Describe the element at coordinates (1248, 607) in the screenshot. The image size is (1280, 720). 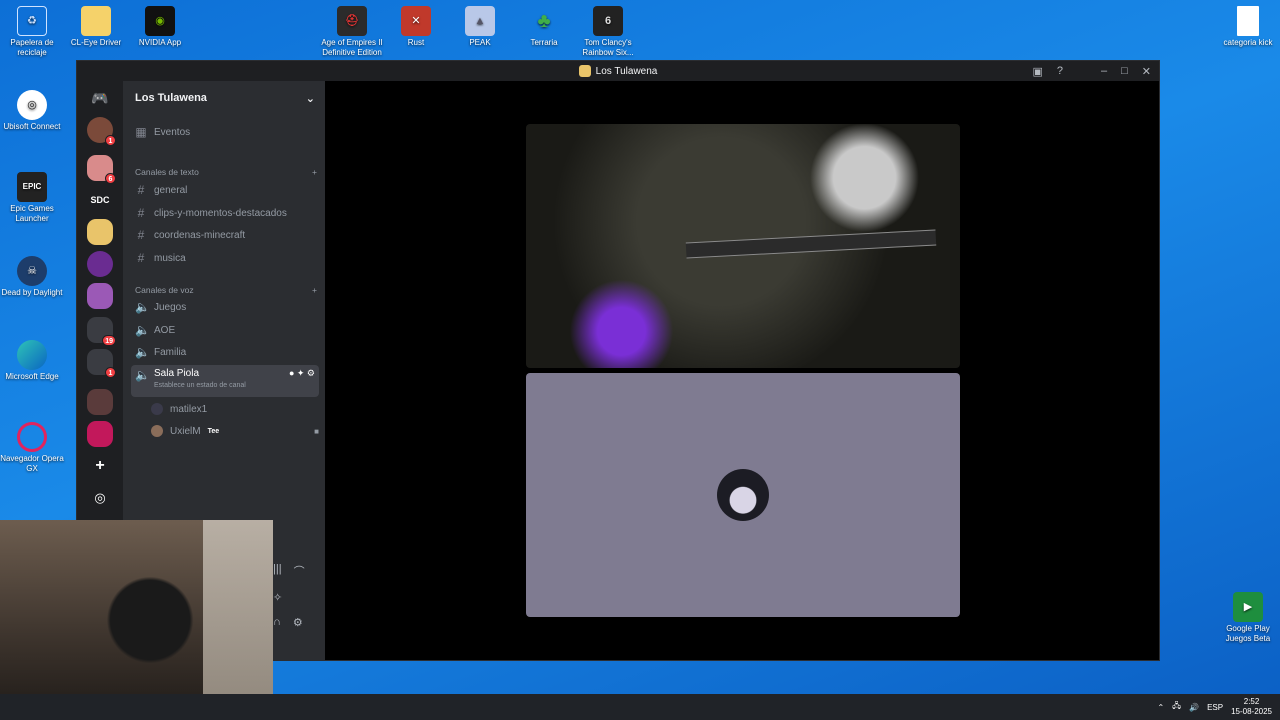
I see `google-play-games-icon: ▶` at that location.